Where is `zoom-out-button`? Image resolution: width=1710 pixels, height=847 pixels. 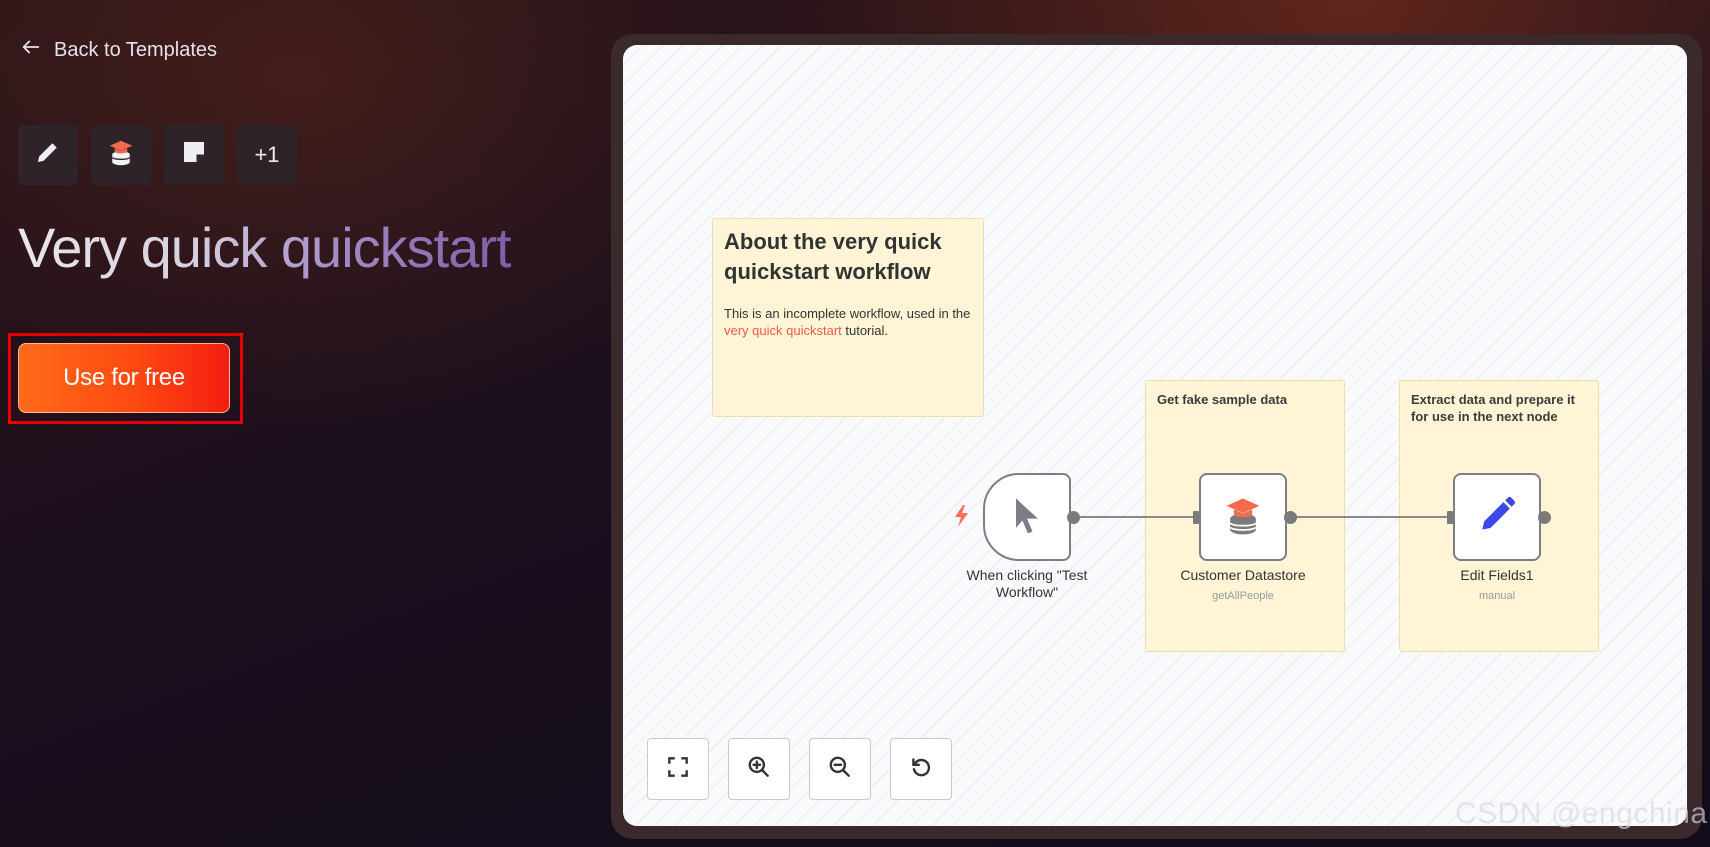
zoom-out-button is located at coordinates (840, 769).